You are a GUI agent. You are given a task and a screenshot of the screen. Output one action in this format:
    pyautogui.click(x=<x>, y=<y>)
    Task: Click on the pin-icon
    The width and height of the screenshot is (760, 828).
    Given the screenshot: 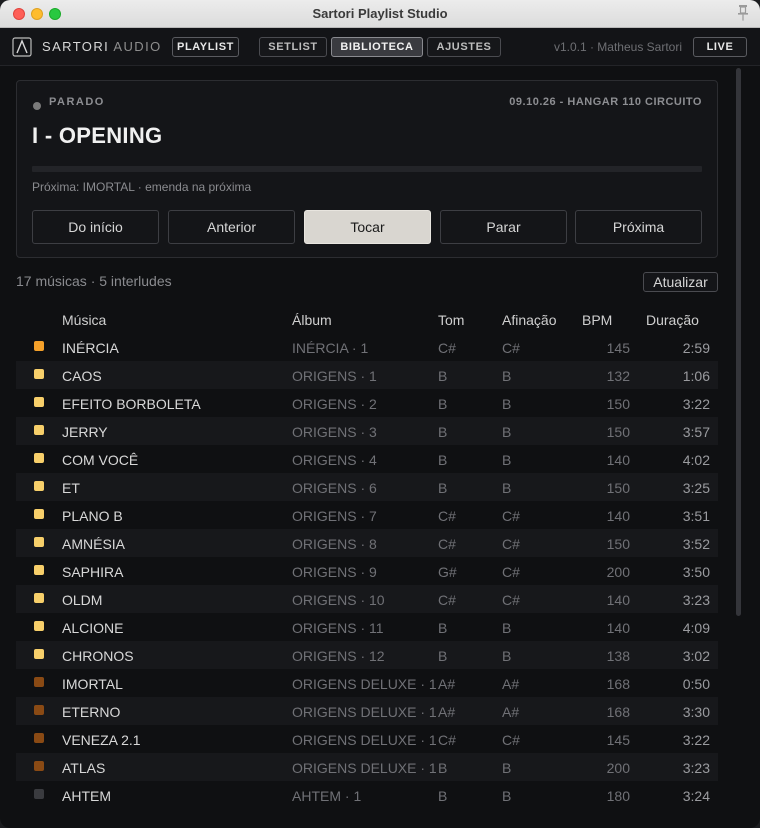 What is the action you would take?
    pyautogui.click(x=743, y=13)
    